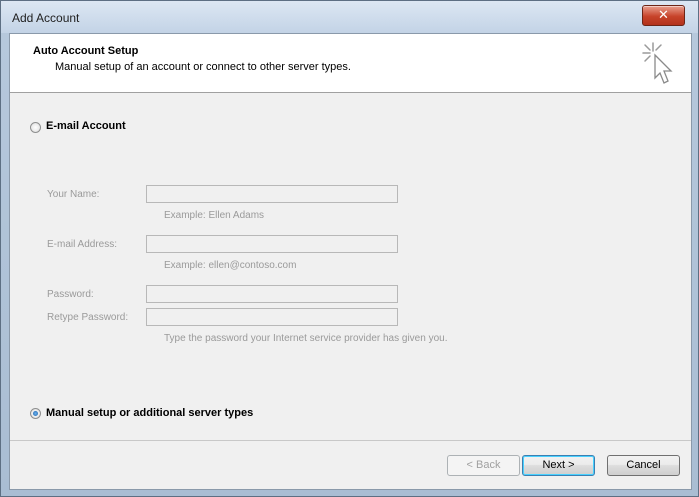 The width and height of the screenshot is (699, 497). I want to click on back-button: < Back, so click(483, 465).